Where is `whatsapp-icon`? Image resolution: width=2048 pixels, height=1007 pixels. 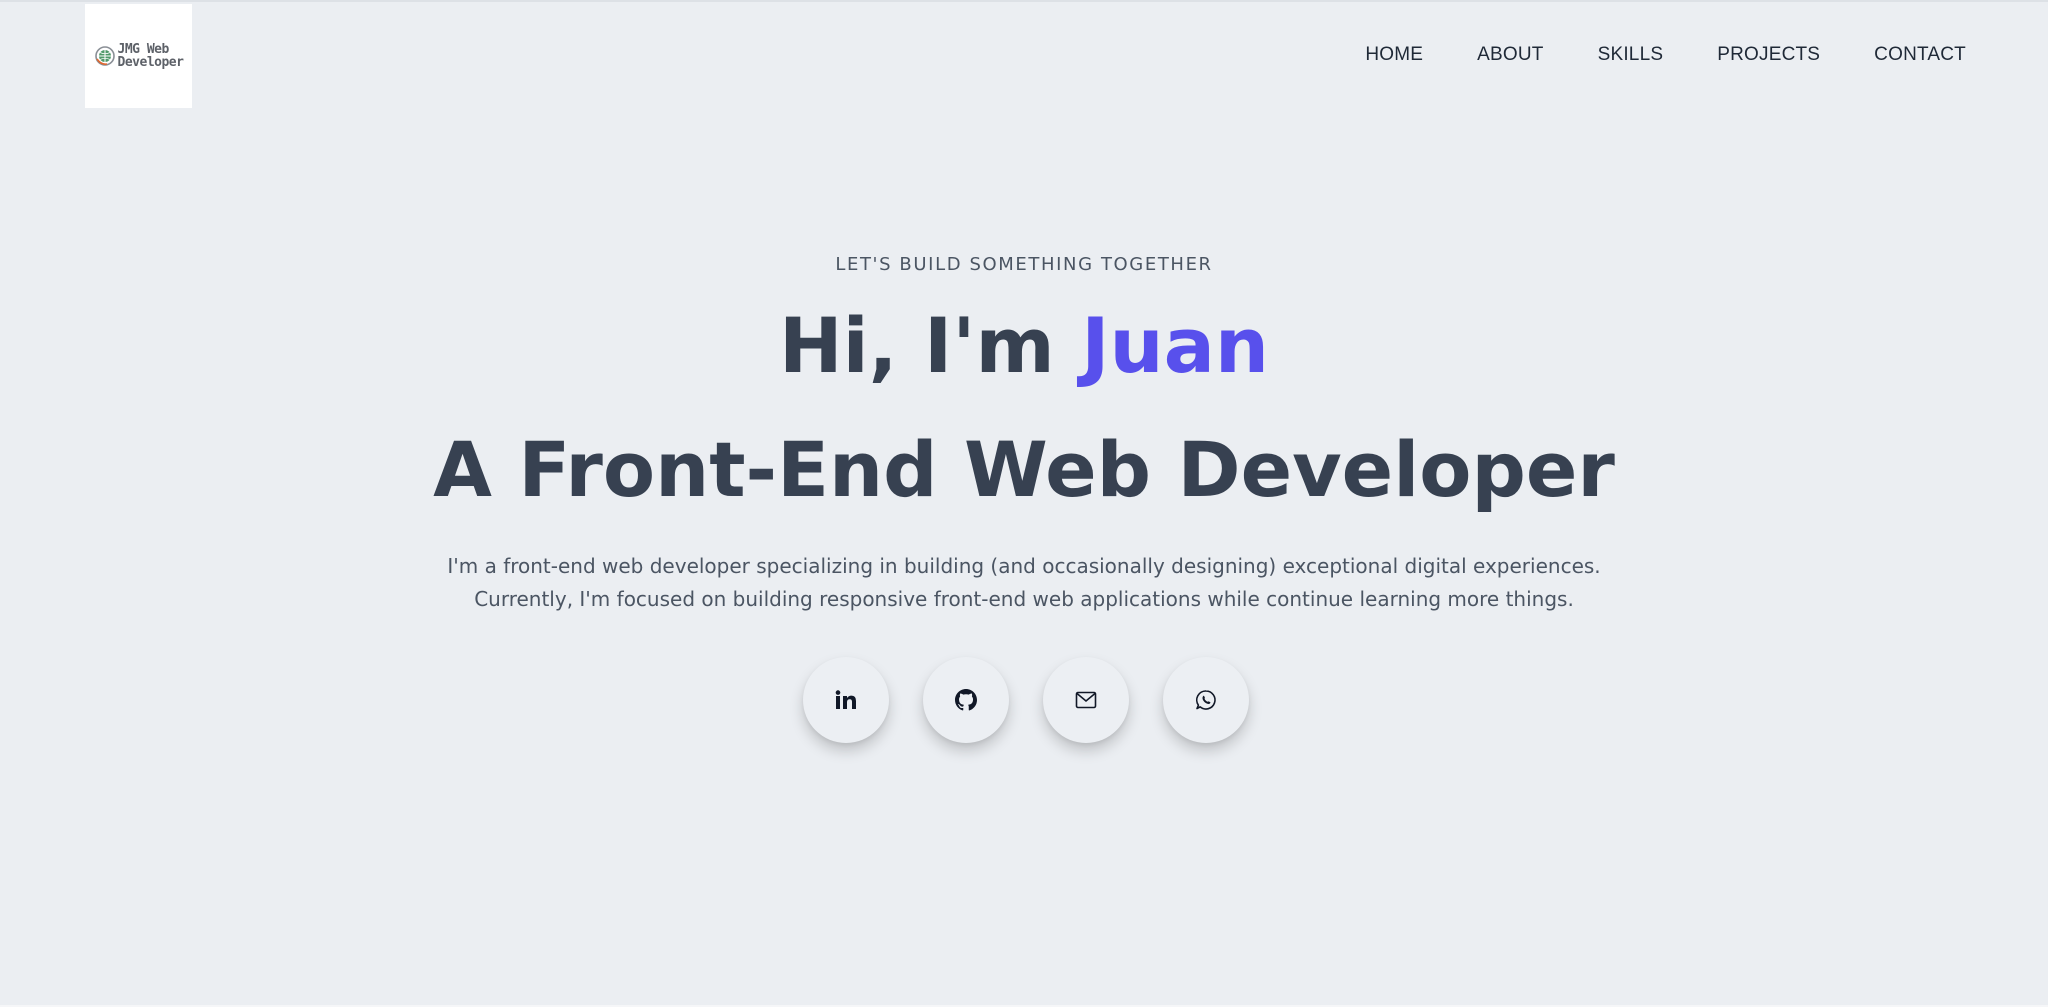
whatsapp-icon is located at coordinates (1205, 700).